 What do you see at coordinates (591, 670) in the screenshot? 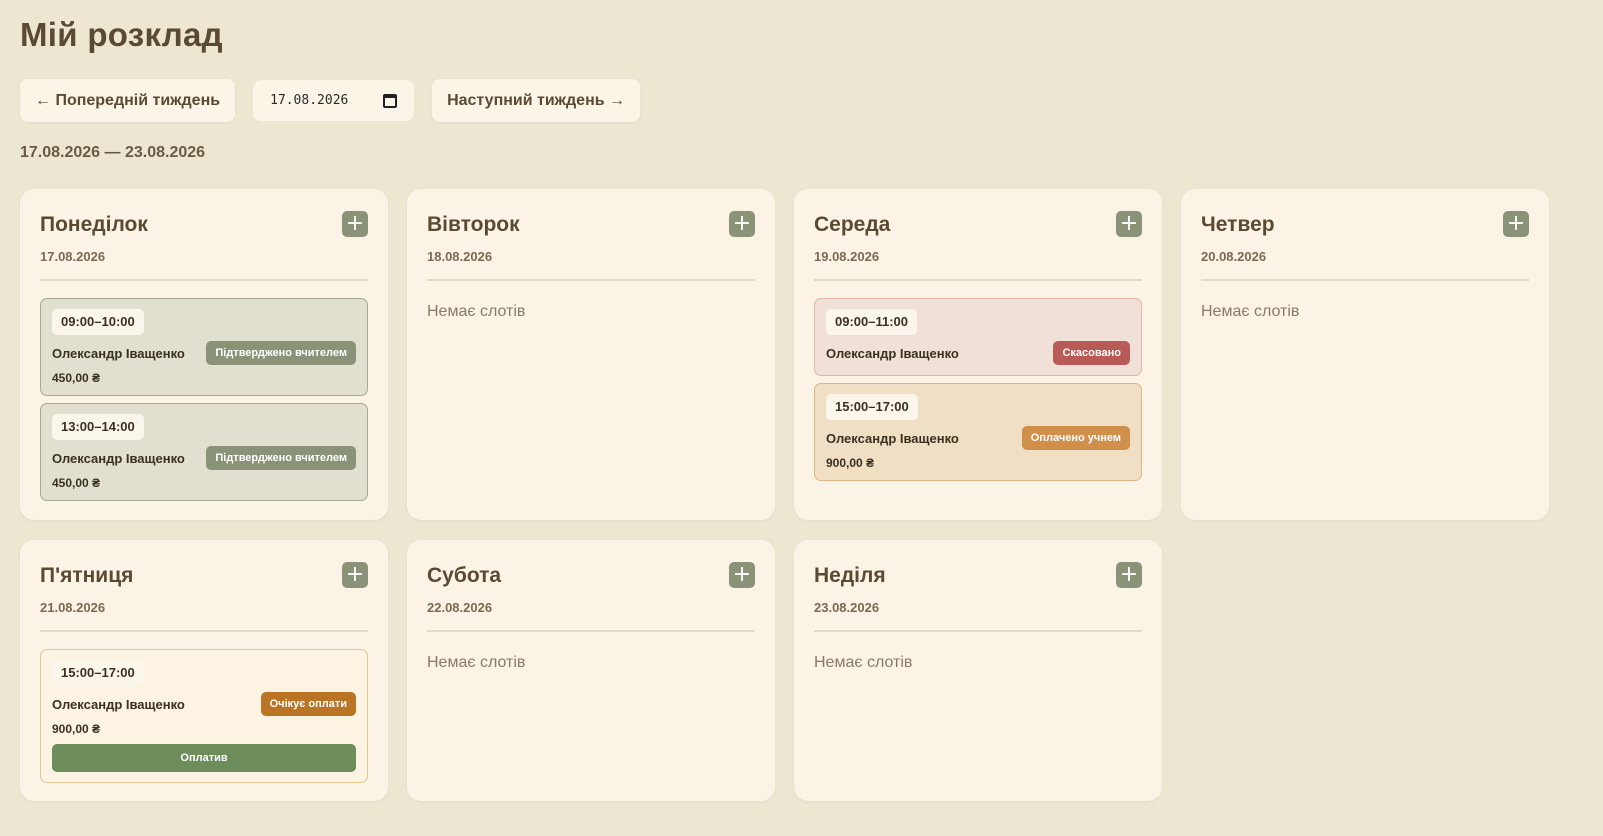
I see `day-card-saturday: Субота 22.08.2026 + Немає слотів` at bounding box center [591, 670].